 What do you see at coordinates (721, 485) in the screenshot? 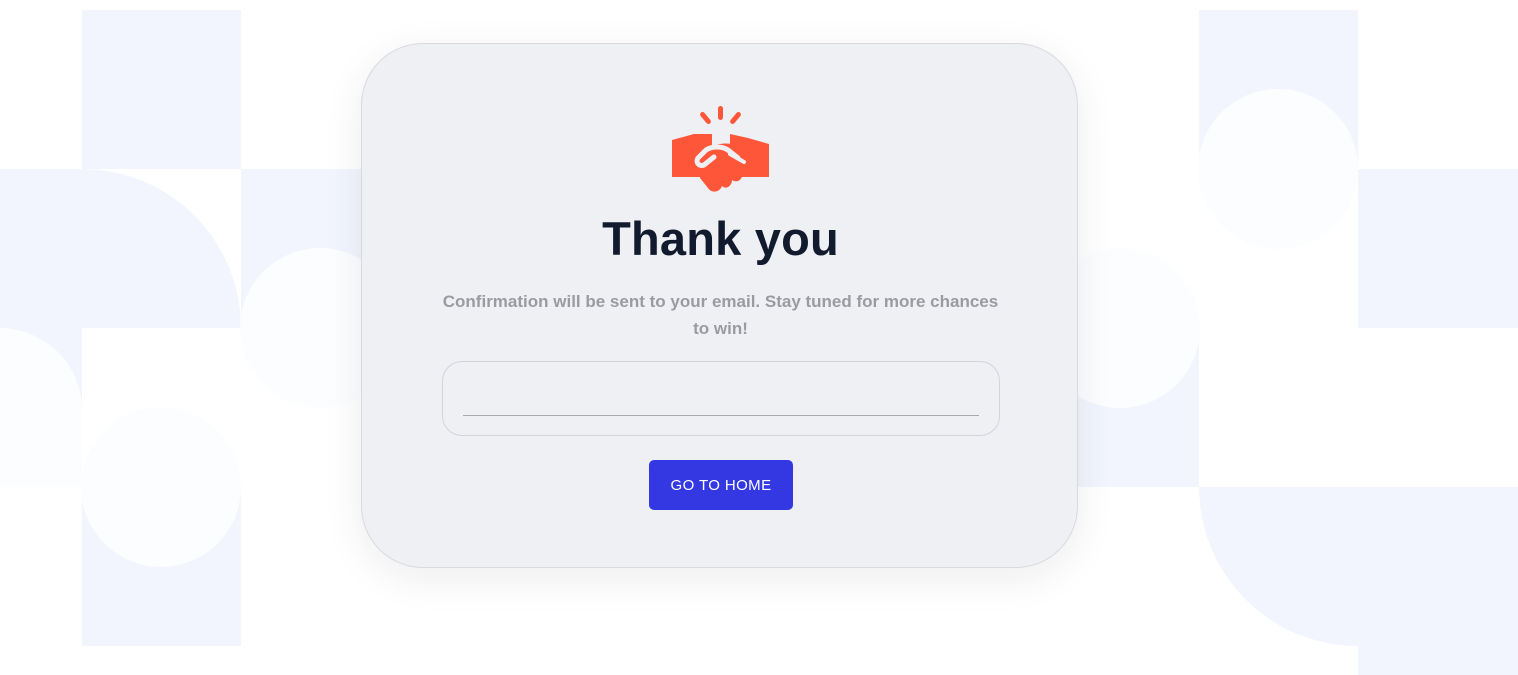
I see `go-to-home-button: GO TO HOME` at bounding box center [721, 485].